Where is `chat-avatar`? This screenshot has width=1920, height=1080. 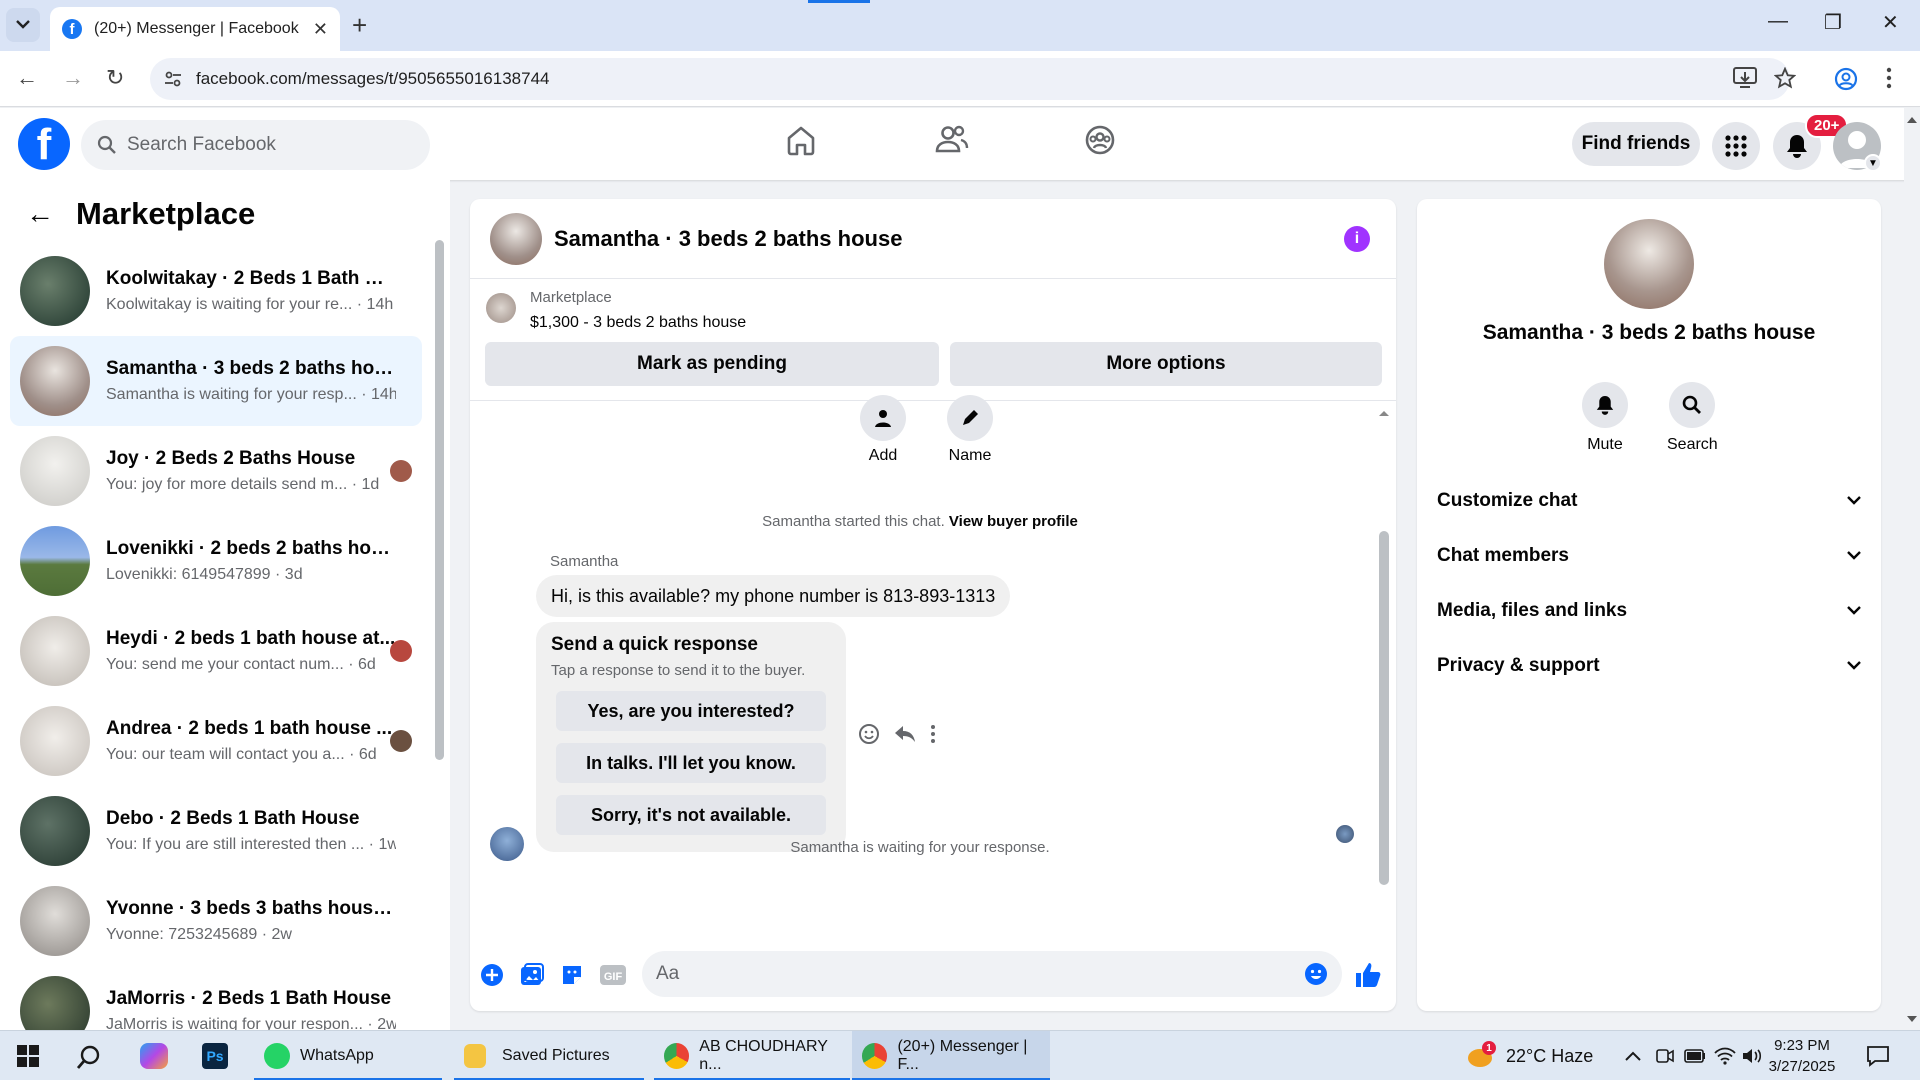 chat-avatar is located at coordinates (516, 238).